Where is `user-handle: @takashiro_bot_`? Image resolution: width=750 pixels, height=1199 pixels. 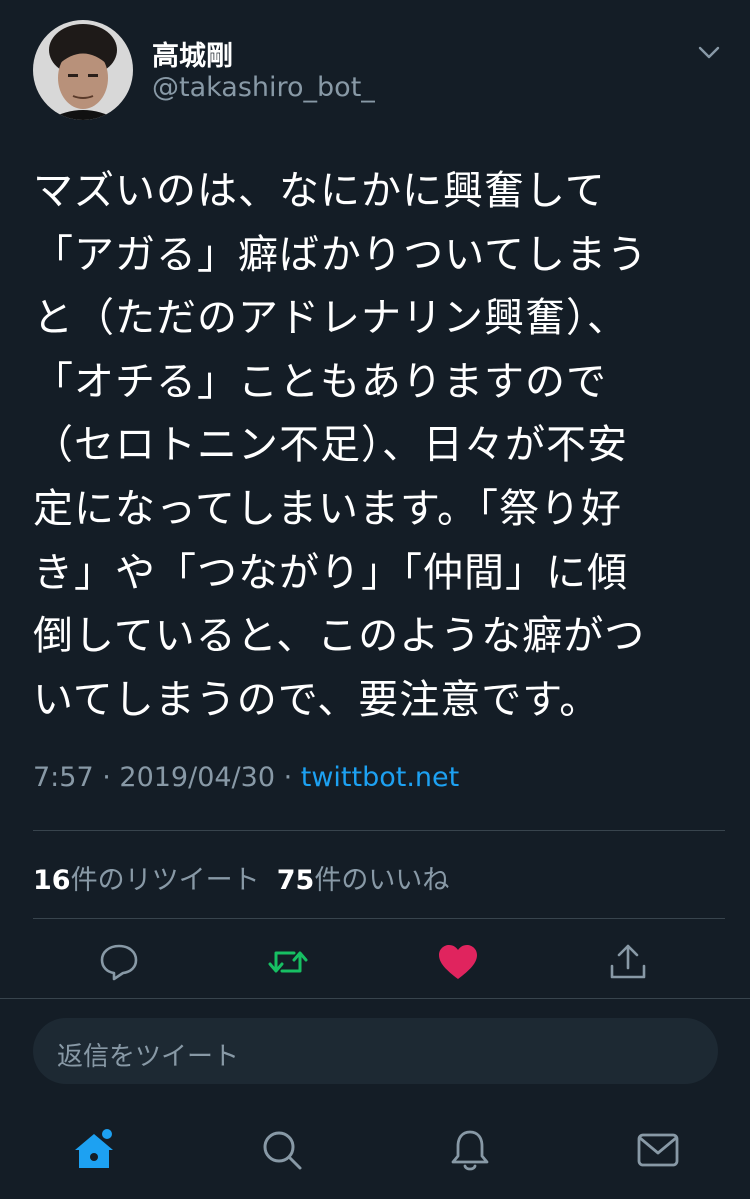 user-handle: @takashiro_bot_ is located at coordinates (263, 87).